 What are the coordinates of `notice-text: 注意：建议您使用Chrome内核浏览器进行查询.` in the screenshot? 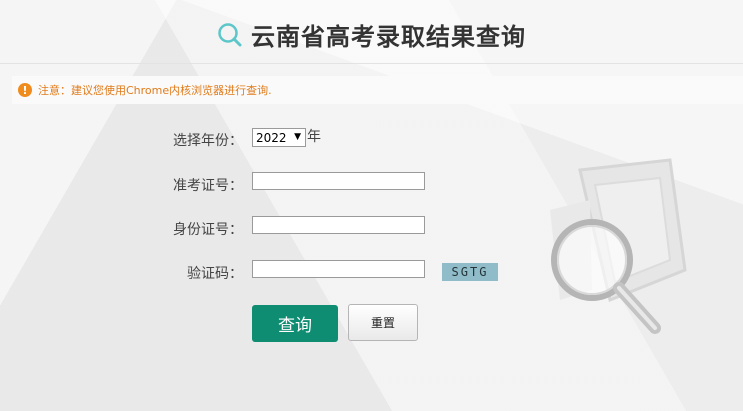 It's located at (155, 90).